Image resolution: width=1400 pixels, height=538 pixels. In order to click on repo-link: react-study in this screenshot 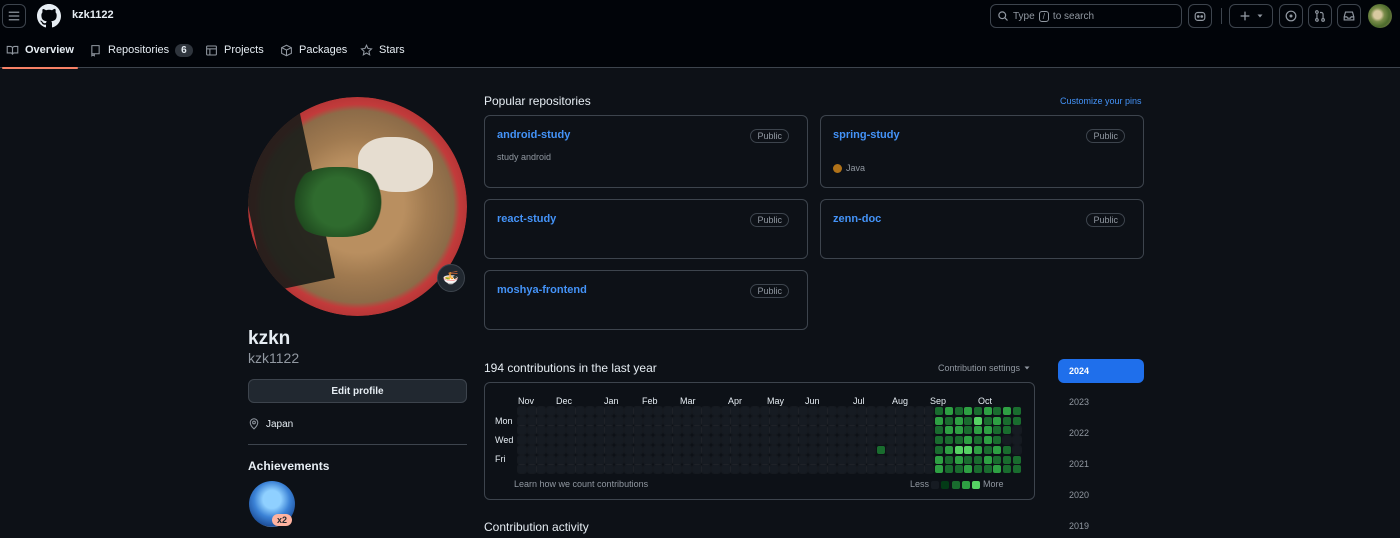, I will do `click(526, 219)`.